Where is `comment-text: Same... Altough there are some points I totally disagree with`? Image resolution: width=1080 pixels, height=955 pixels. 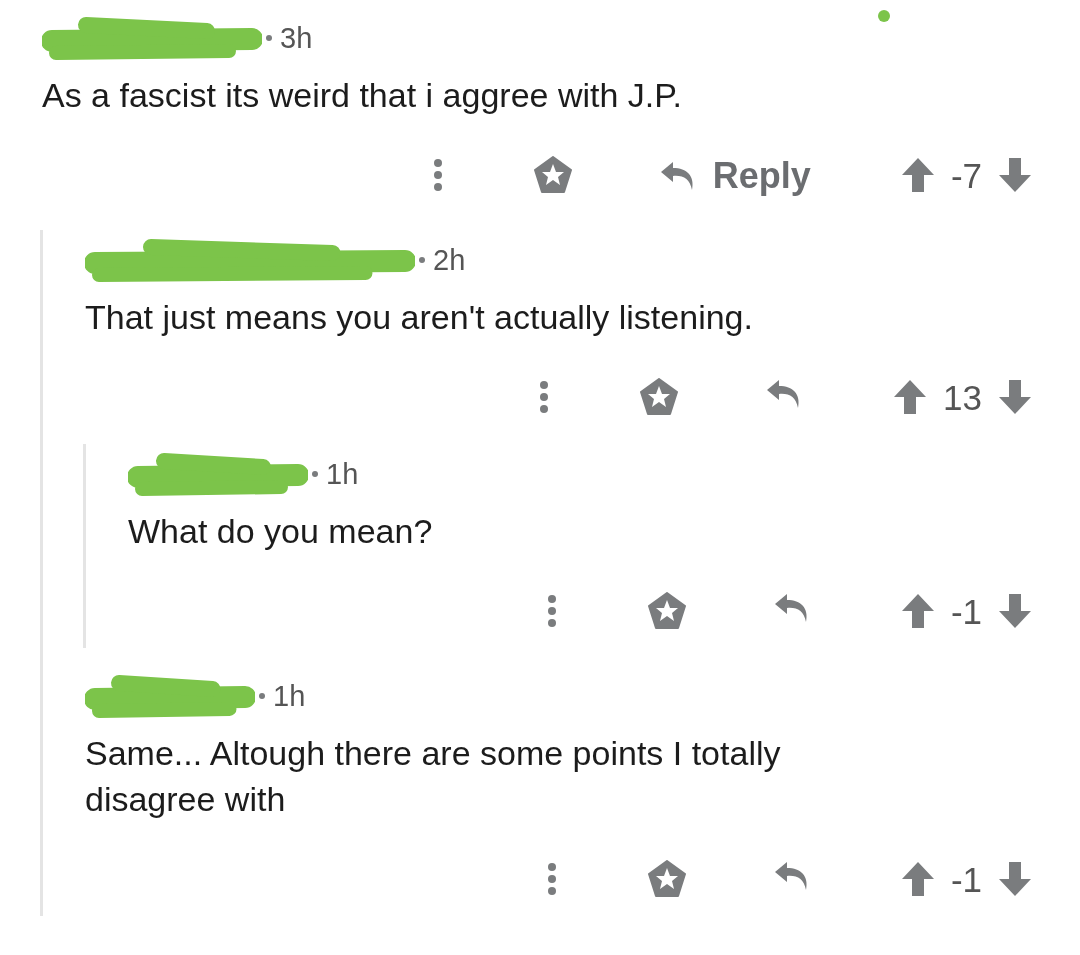 comment-text: Same... Altough there are some points I totally disagree with is located at coordinates (433, 776).